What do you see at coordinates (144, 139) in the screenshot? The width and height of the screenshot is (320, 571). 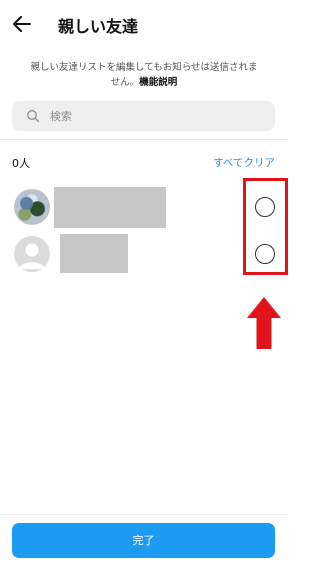 I see `divider` at bounding box center [144, 139].